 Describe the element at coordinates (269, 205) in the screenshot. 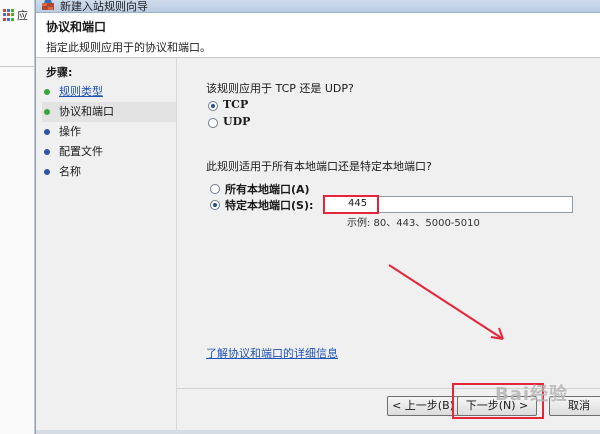

I see `specific-ports-label: 特定本地端口(S):` at that location.